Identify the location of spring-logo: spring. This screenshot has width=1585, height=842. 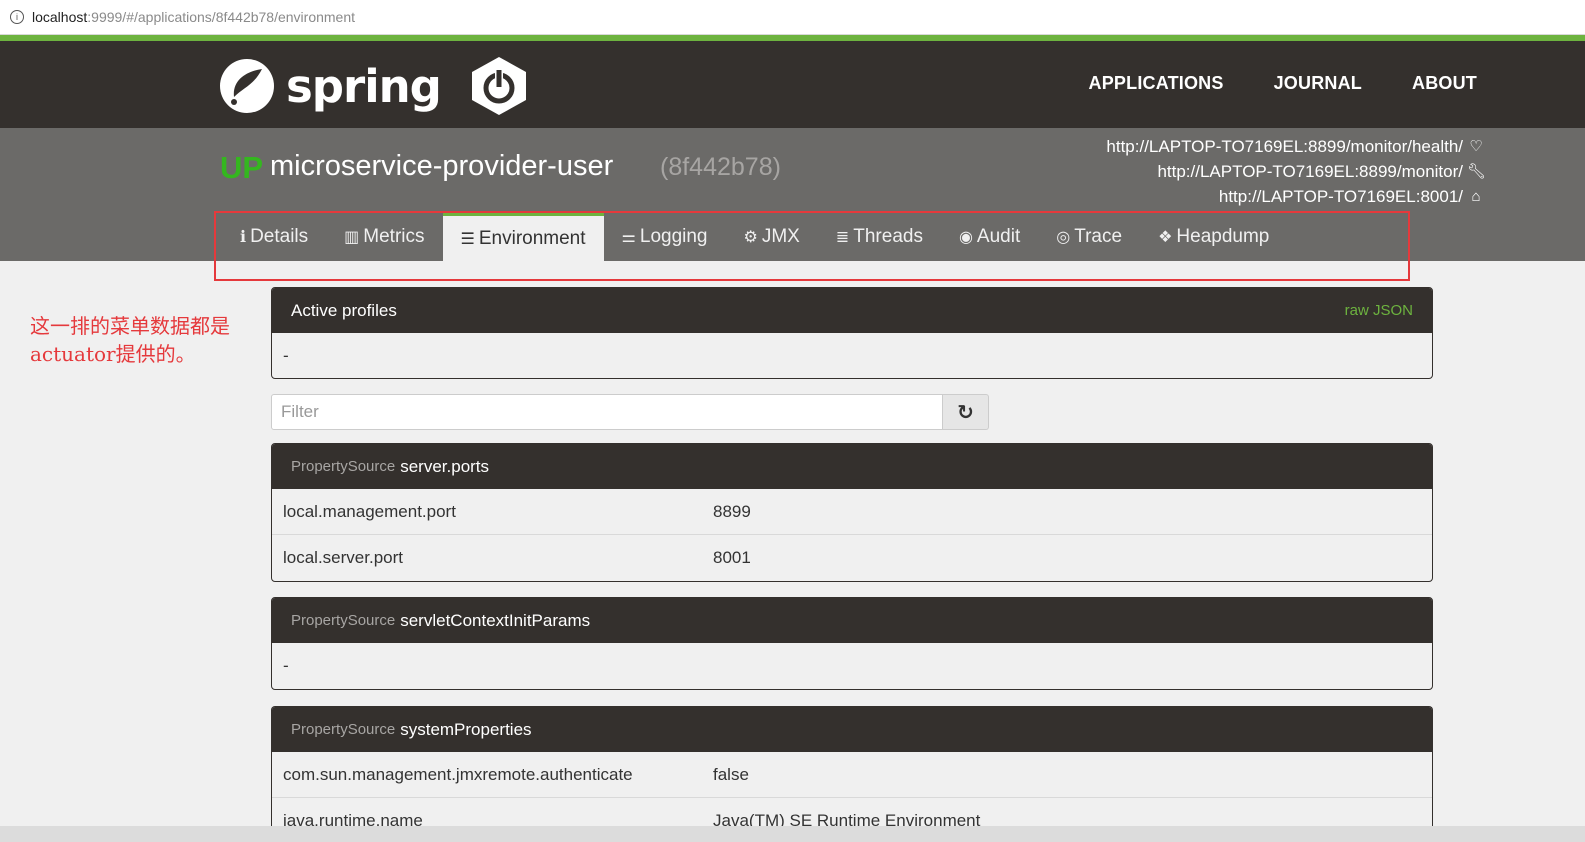
(373, 86).